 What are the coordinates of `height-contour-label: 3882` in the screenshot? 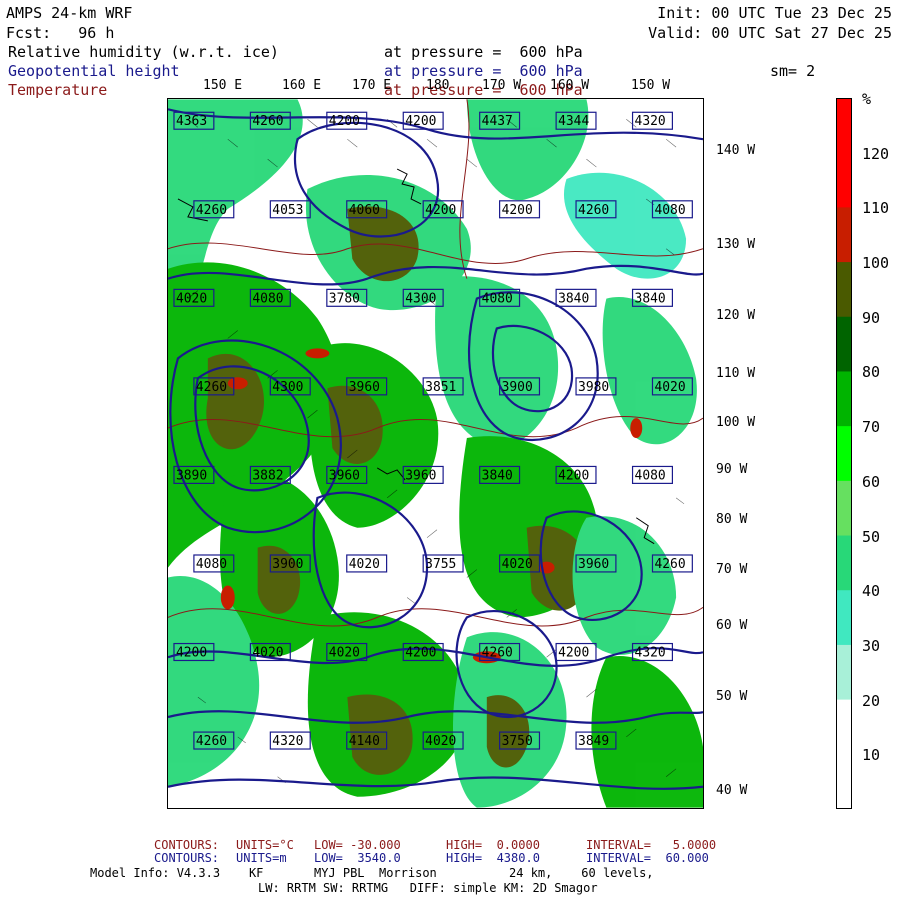 It's located at (267, 475).